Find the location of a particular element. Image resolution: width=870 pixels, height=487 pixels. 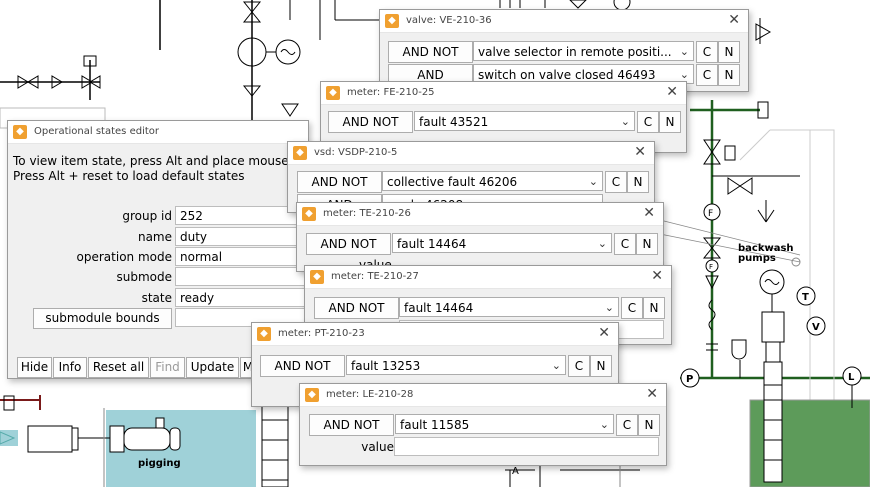

fe-titlebar: ◆ meter: FE-210-25 ✕ is located at coordinates (503, 93).